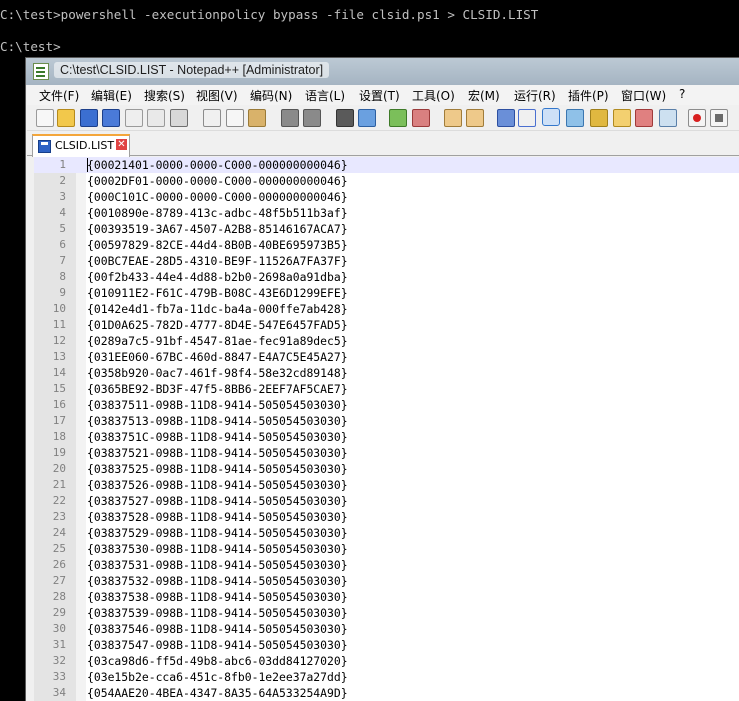 The width and height of the screenshot is (739, 701). What do you see at coordinates (66, 118) in the screenshot?
I see `open-icon` at bounding box center [66, 118].